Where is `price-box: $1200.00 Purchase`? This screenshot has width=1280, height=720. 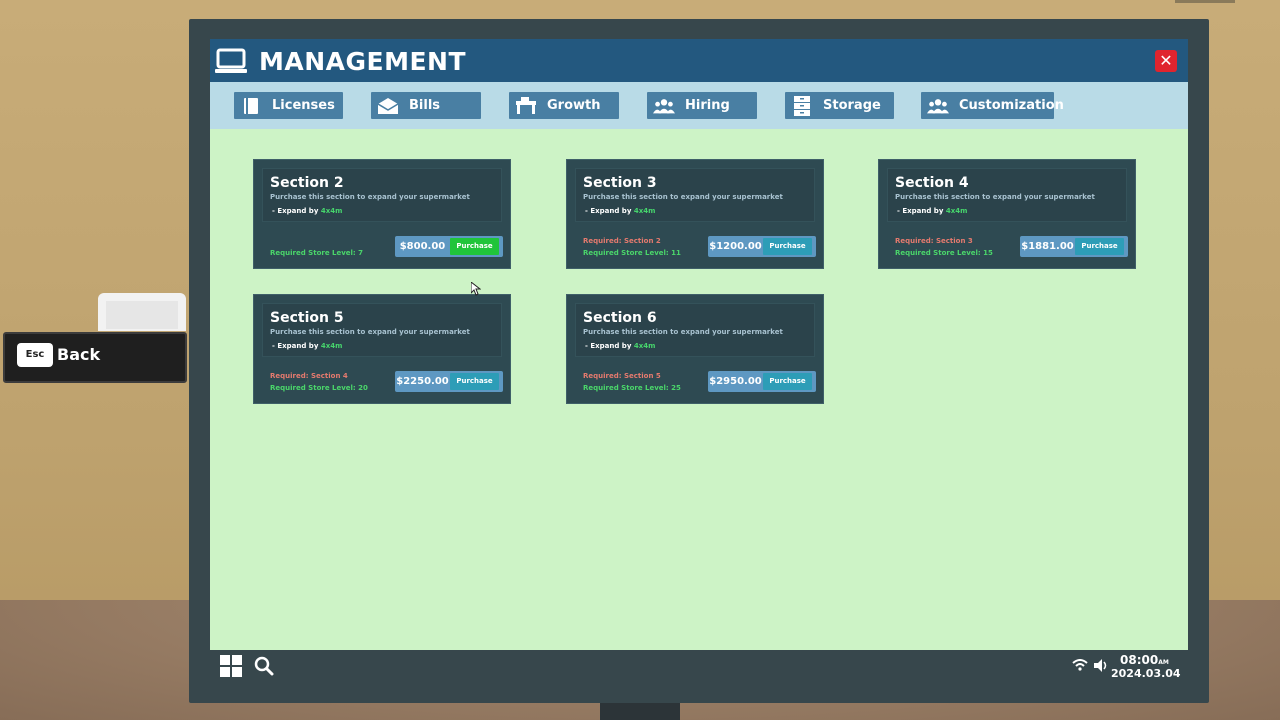
price-box: $1200.00 Purchase is located at coordinates (762, 246).